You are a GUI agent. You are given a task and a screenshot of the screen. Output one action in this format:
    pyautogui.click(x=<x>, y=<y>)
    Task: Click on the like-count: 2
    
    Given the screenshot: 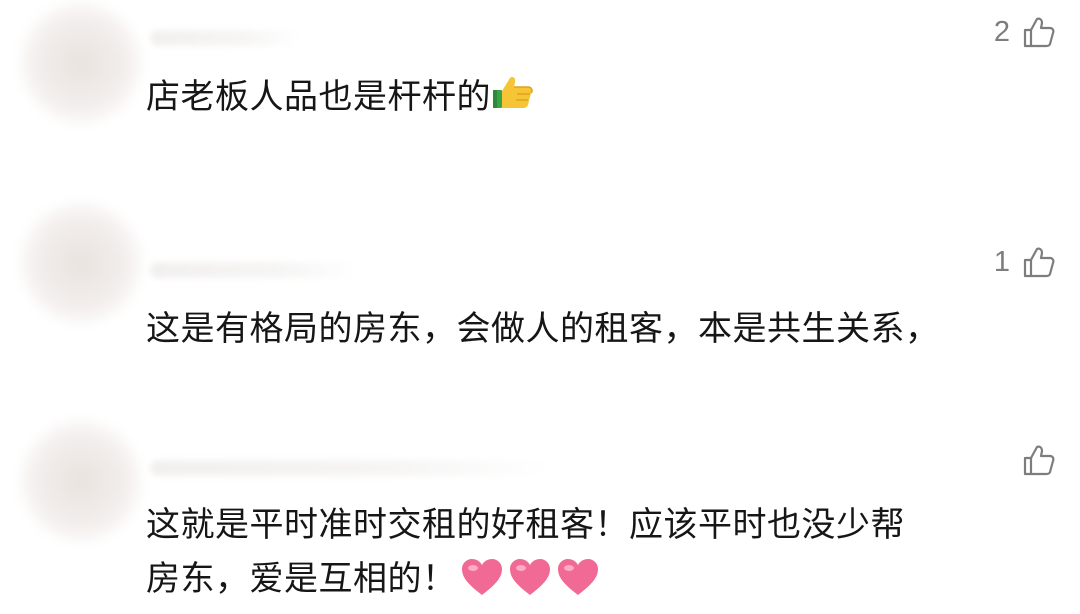 What is the action you would take?
    pyautogui.click(x=1001, y=32)
    